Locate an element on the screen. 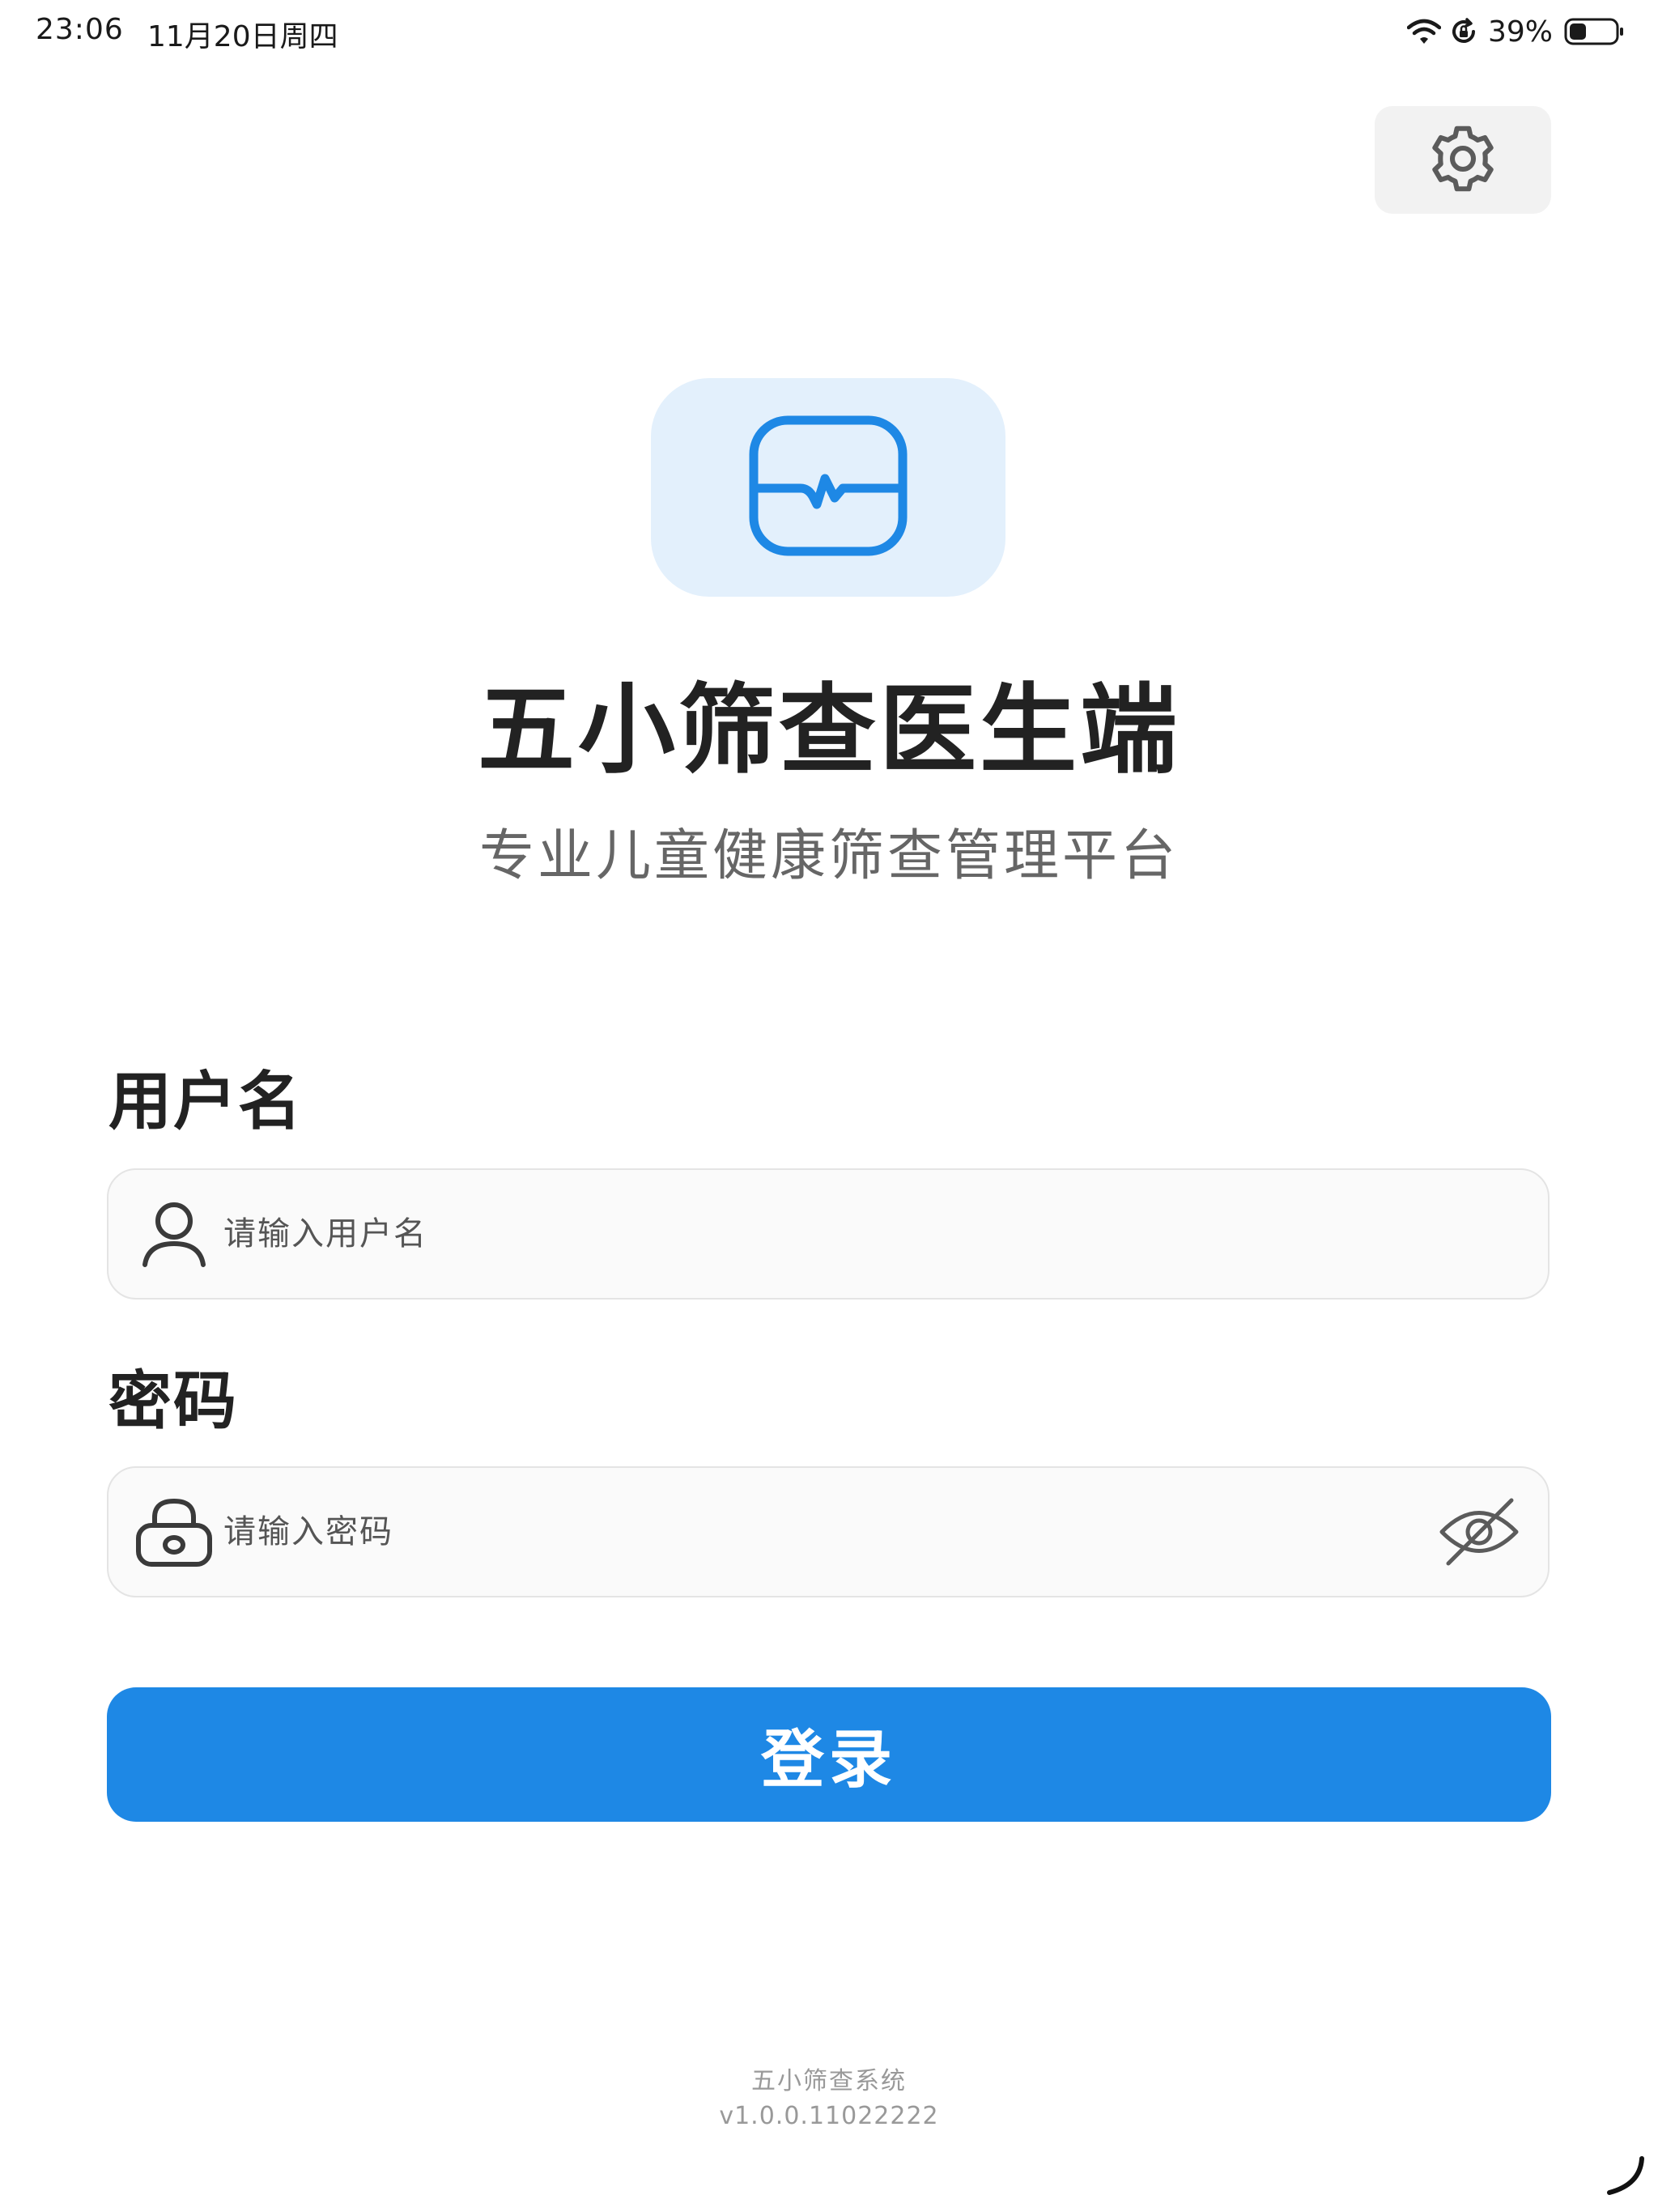 This screenshot has width=1658, height=2212. footer-version: v1.0.0.11022222 is located at coordinates (829, 2116).